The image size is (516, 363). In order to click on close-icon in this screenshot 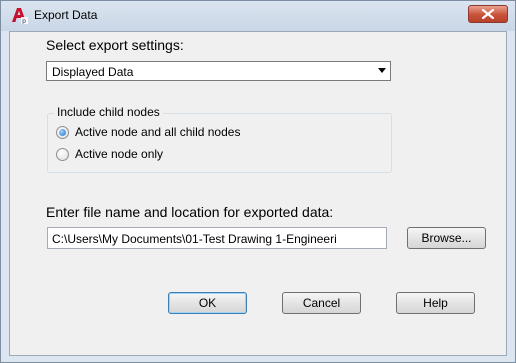, I will do `click(488, 14)`.